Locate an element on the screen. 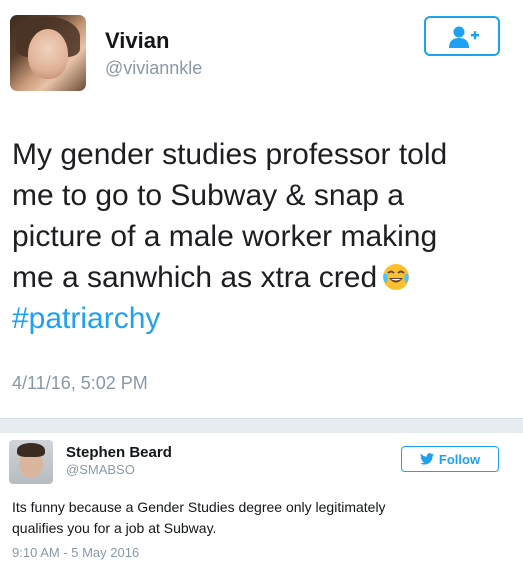 This screenshot has height=578, width=523. tweet-text-line: me a sanwhich as xtra cred is located at coordinates (262, 277).